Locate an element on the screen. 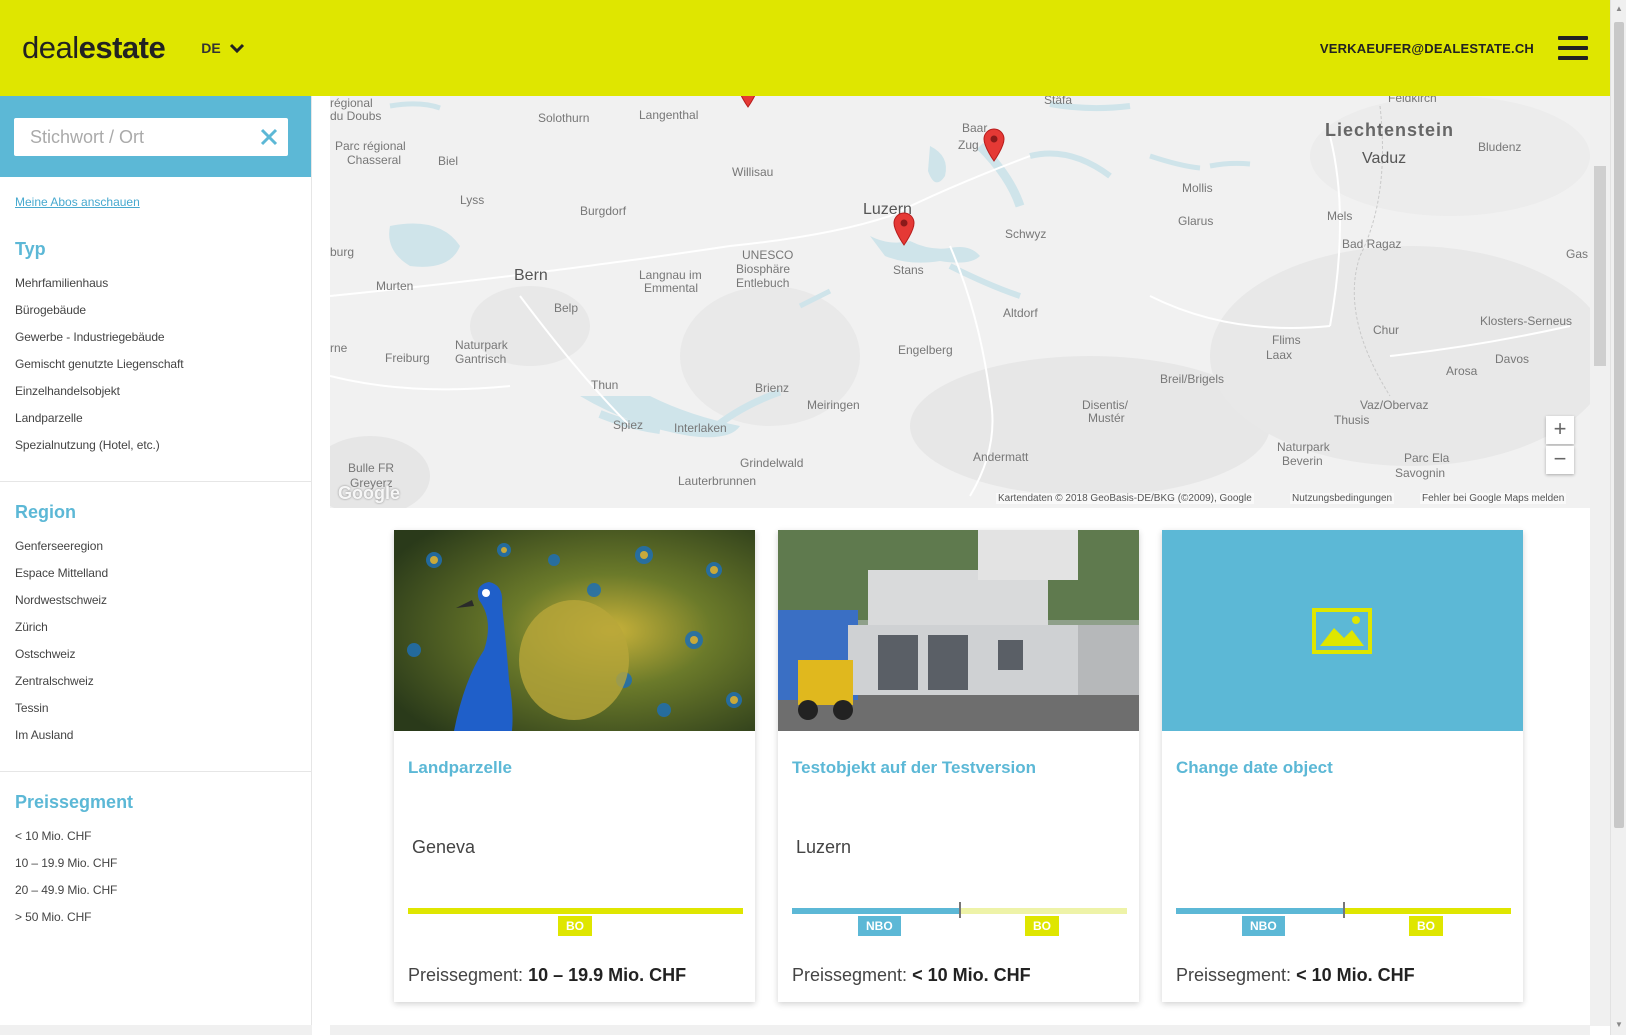 The width and height of the screenshot is (1626, 1035). filter-item-typ: Spezialnutzung (Hotel, etc.) is located at coordinates (155, 445).